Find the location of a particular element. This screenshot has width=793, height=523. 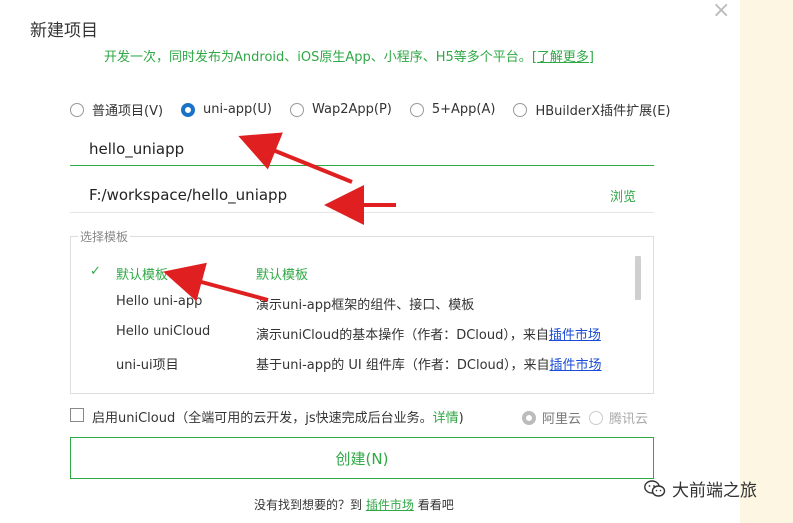

path-divider is located at coordinates (362, 212).